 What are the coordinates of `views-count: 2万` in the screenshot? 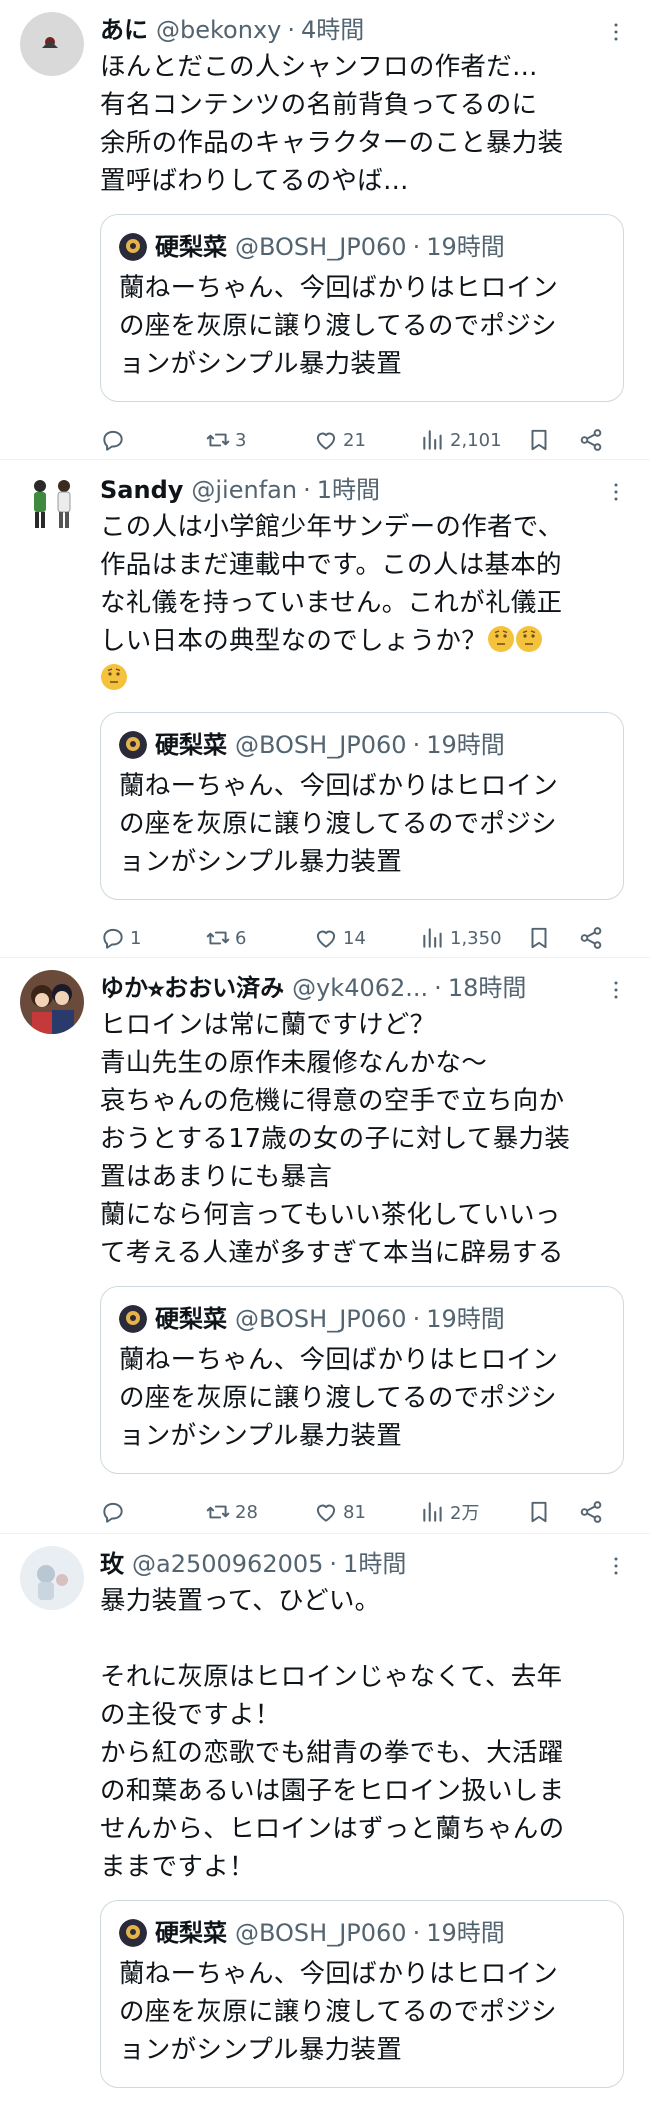 It's located at (465, 1513).